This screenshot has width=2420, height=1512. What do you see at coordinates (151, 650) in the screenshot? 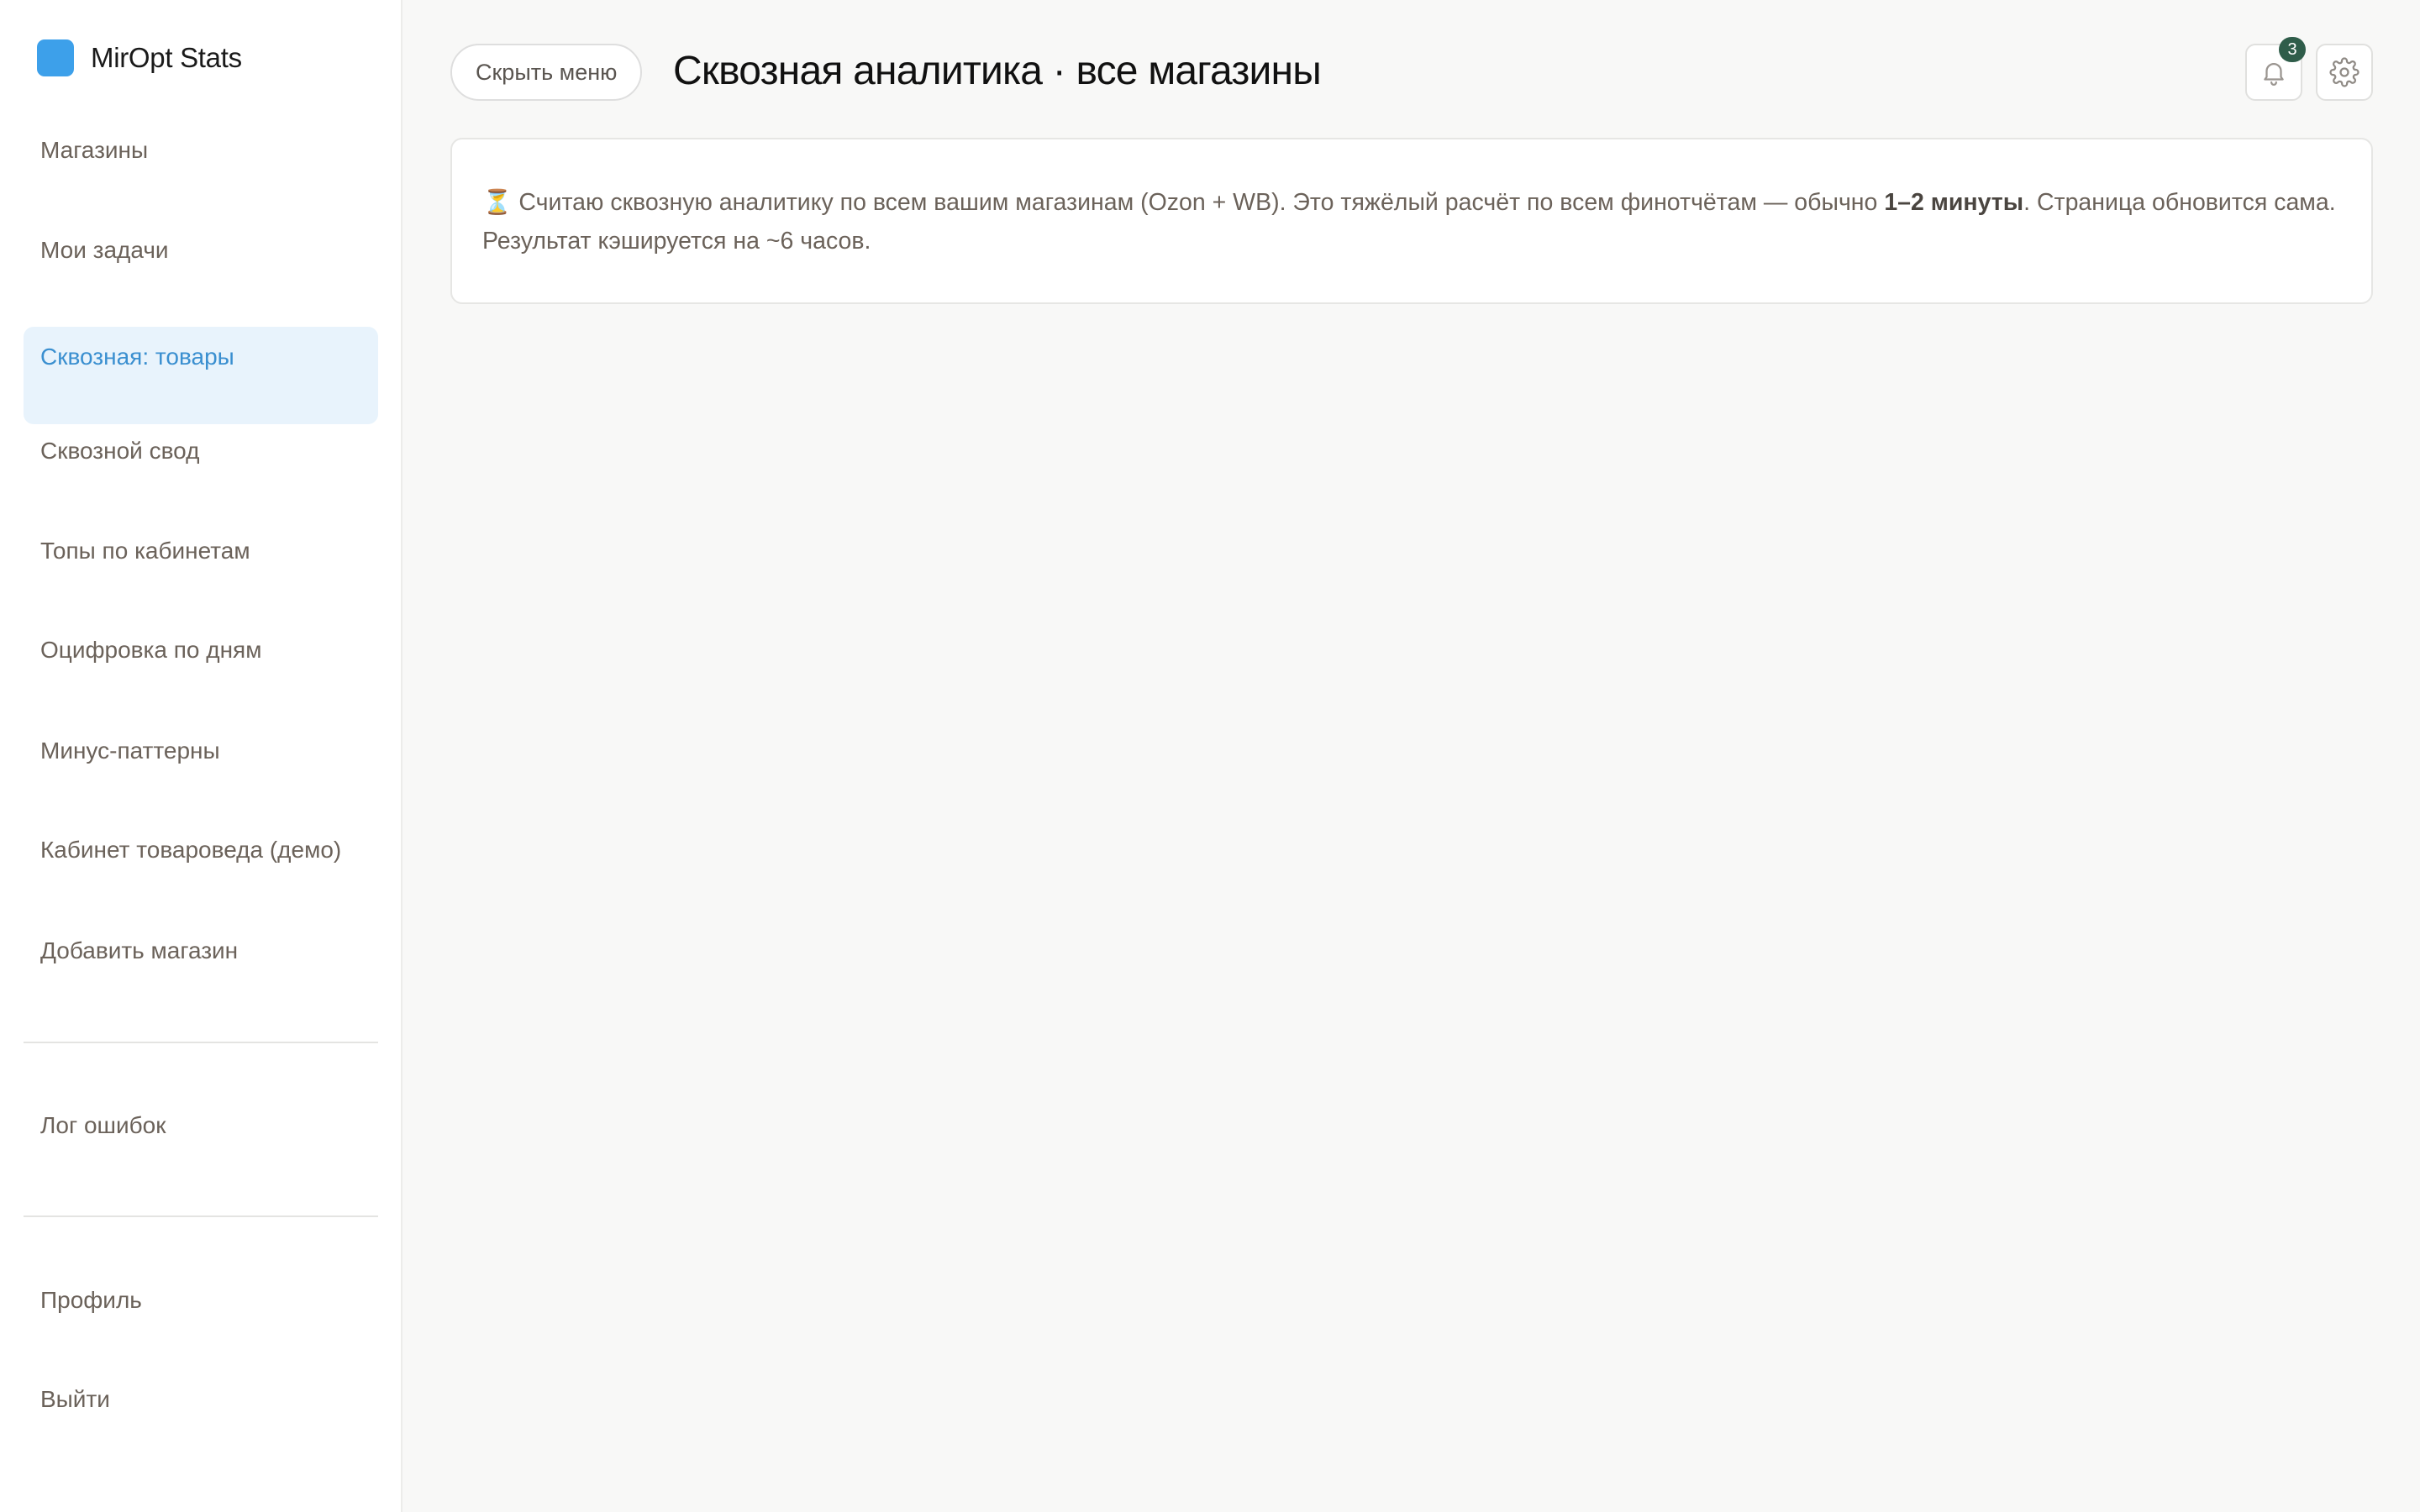
I see `sidebar-item-label: Оцифровка по дням` at bounding box center [151, 650].